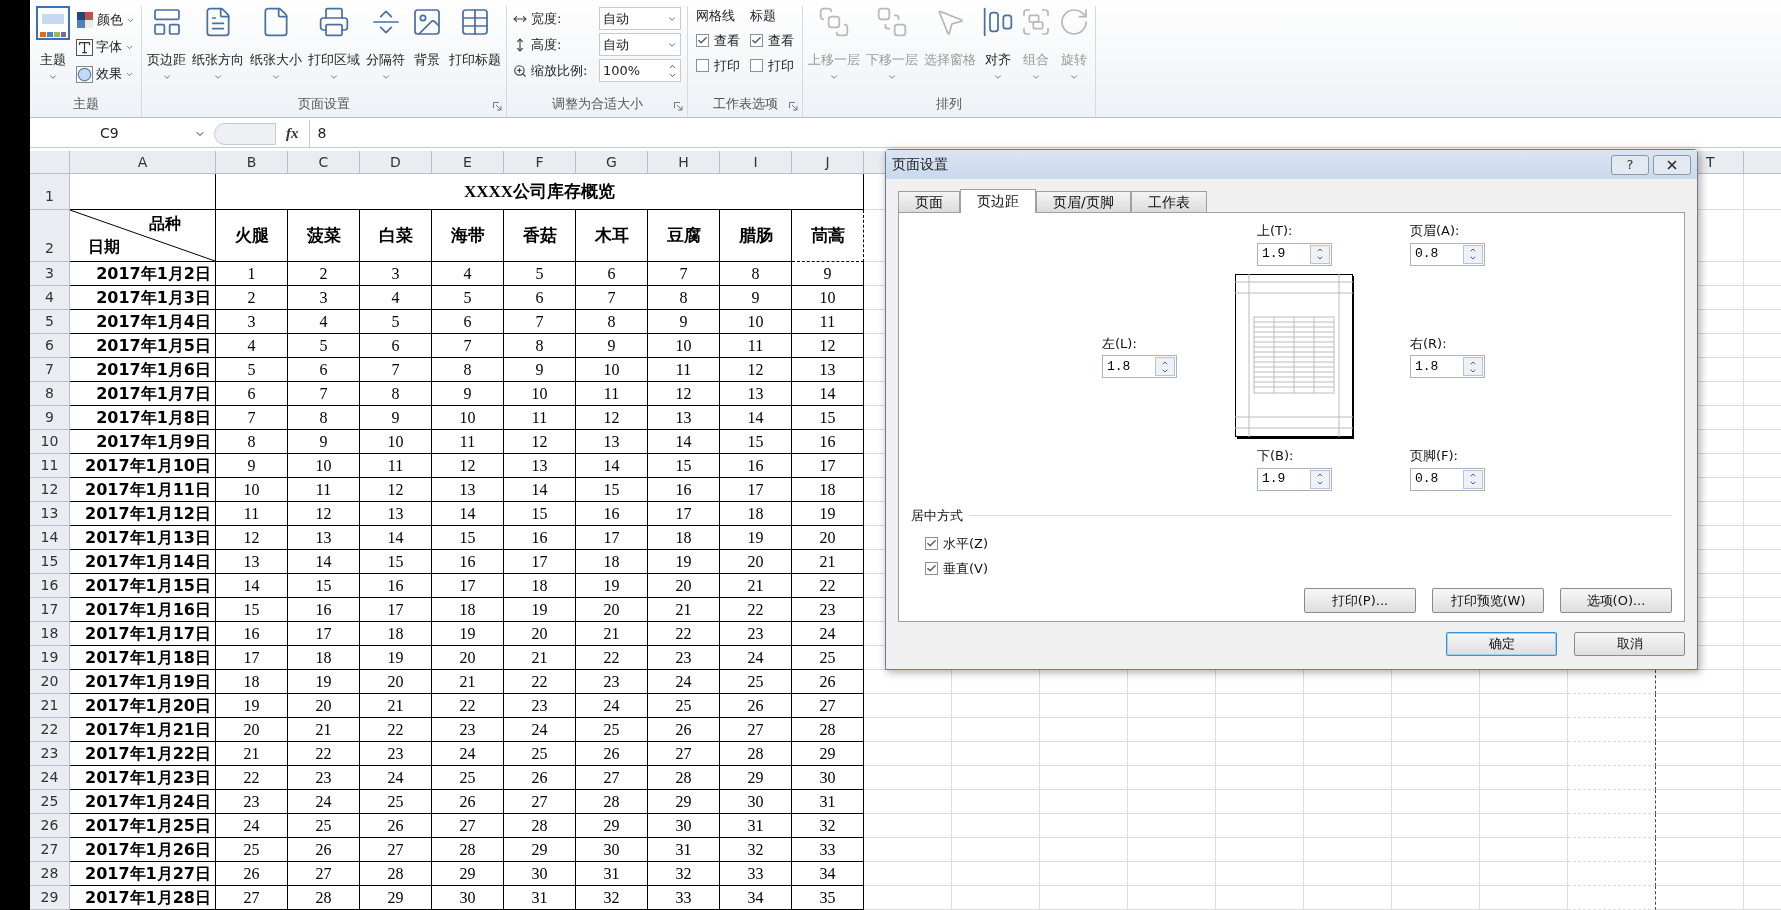  Describe the element at coordinates (50, 274) in the screenshot. I see `row-header: 3` at that location.